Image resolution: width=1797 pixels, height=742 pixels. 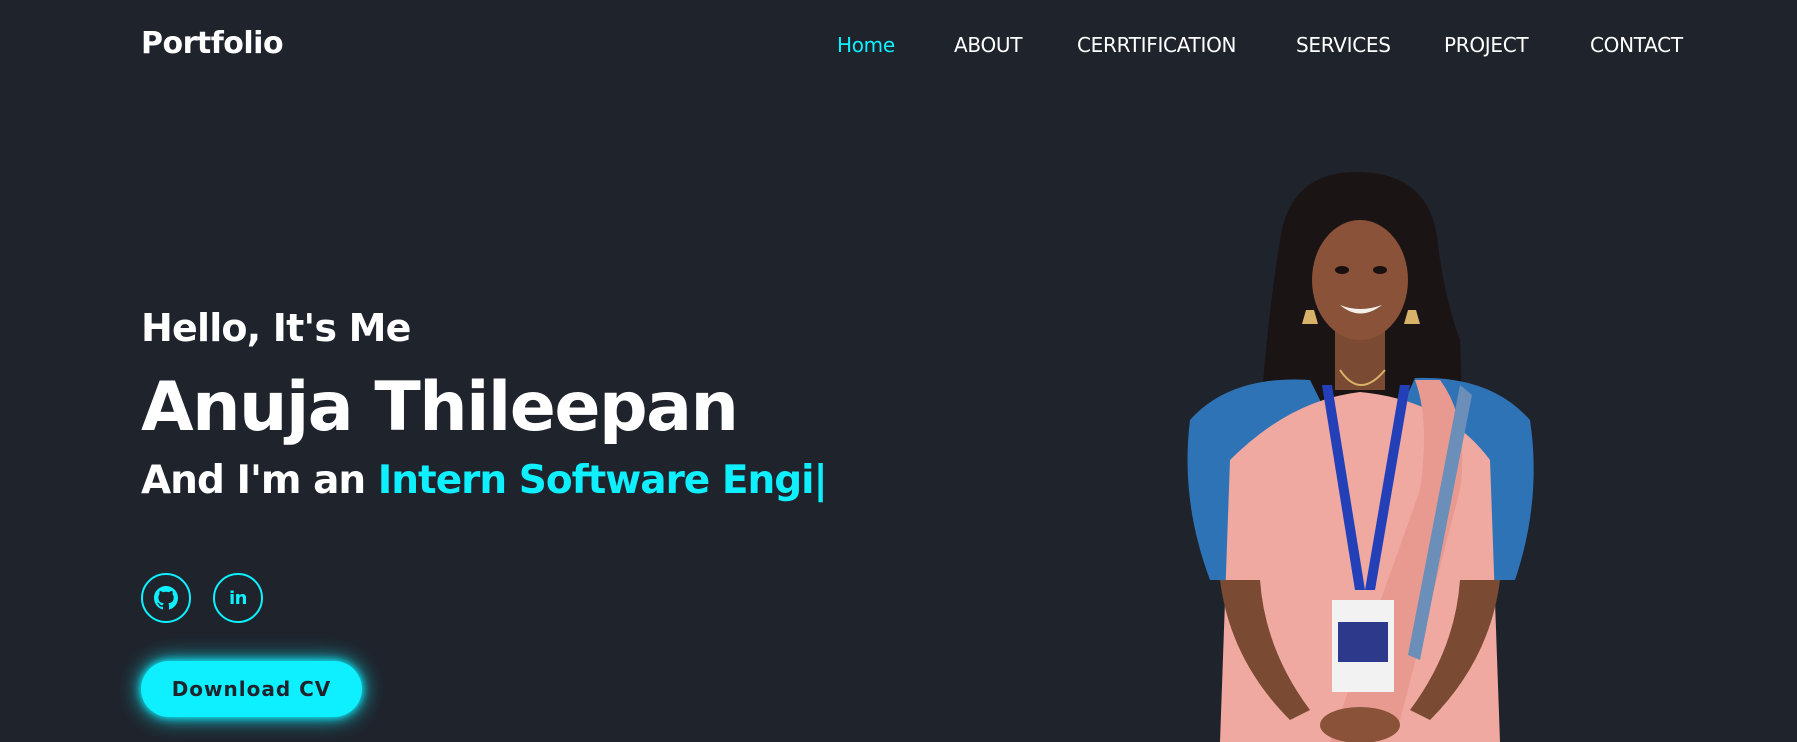 What do you see at coordinates (1343, 45) in the screenshot?
I see `nav-services: SERVICES` at bounding box center [1343, 45].